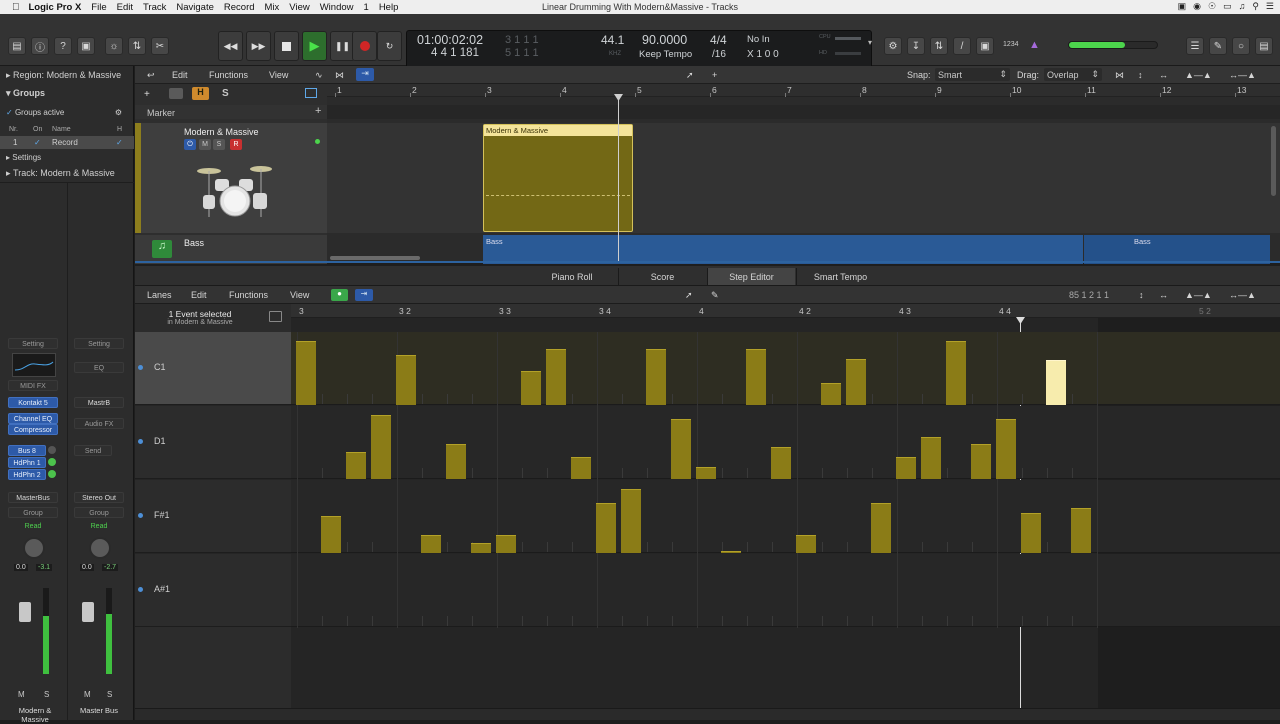 The height and width of the screenshot is (724, 1280). I want to click on strip1-mute-button: M, so click(21, 694).